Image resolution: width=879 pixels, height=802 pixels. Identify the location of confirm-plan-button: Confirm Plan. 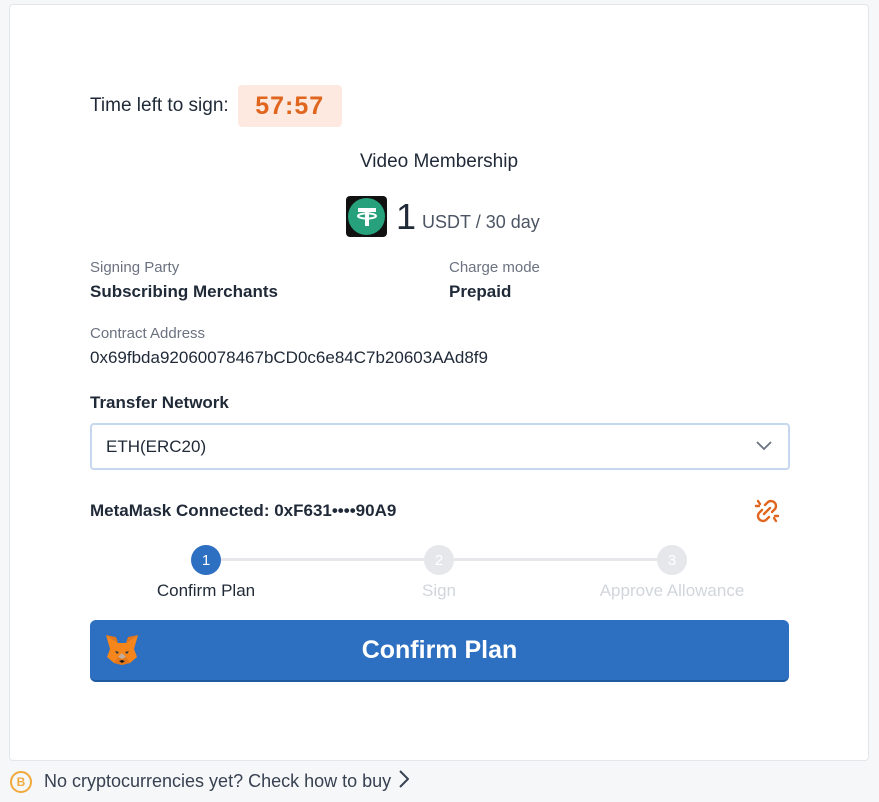
(439, 651).